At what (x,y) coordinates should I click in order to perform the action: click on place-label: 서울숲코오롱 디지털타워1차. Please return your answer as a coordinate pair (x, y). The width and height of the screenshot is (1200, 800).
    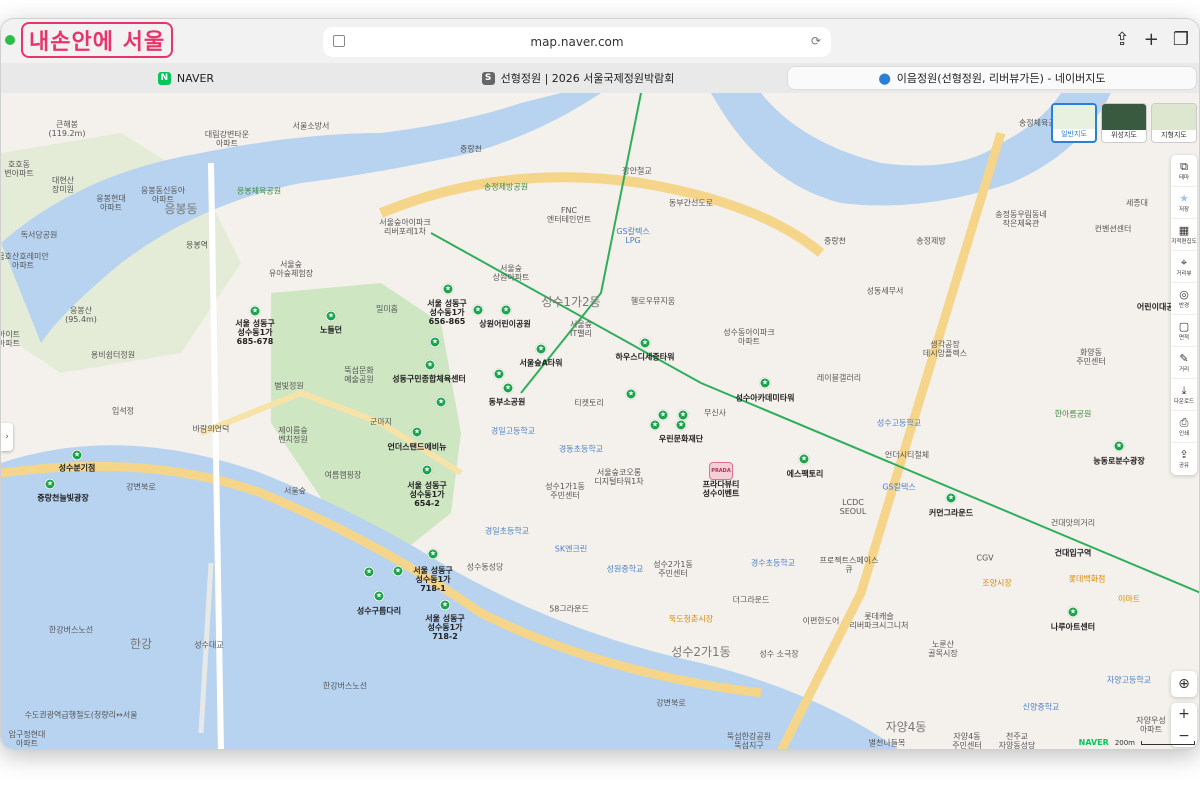
    Looking at the image, I should click on (619, 476).